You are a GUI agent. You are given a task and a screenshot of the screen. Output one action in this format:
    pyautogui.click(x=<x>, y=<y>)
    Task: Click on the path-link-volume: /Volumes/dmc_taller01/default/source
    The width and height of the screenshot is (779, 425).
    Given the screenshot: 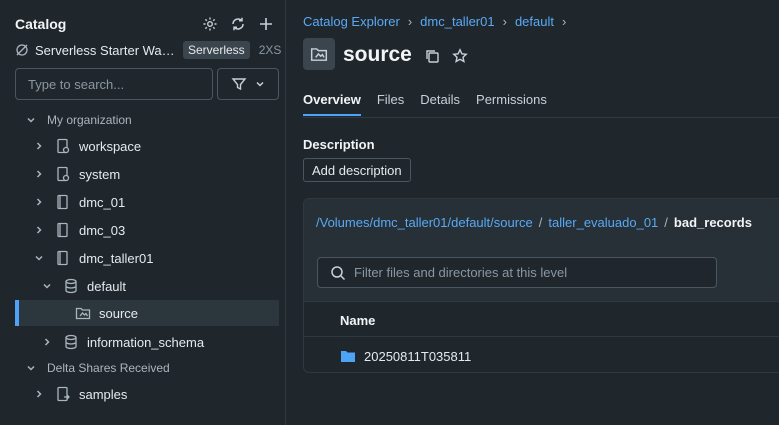 What is the action you would take?
    pyautogui.click(x=424, y=222)
    